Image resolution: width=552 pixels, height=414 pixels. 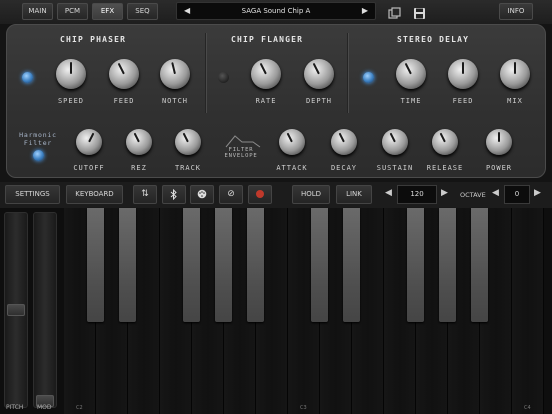 I want to click on tempo-decrease-icon: ◀, so click(x=388, y=193).